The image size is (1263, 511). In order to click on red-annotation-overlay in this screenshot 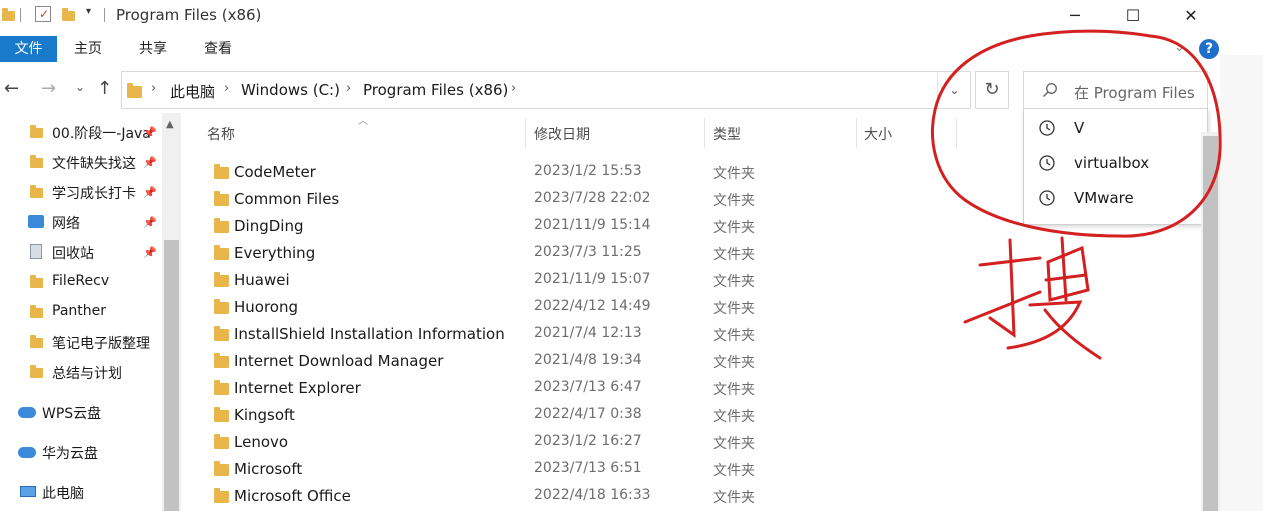, I will do `click(1076, 194)`.